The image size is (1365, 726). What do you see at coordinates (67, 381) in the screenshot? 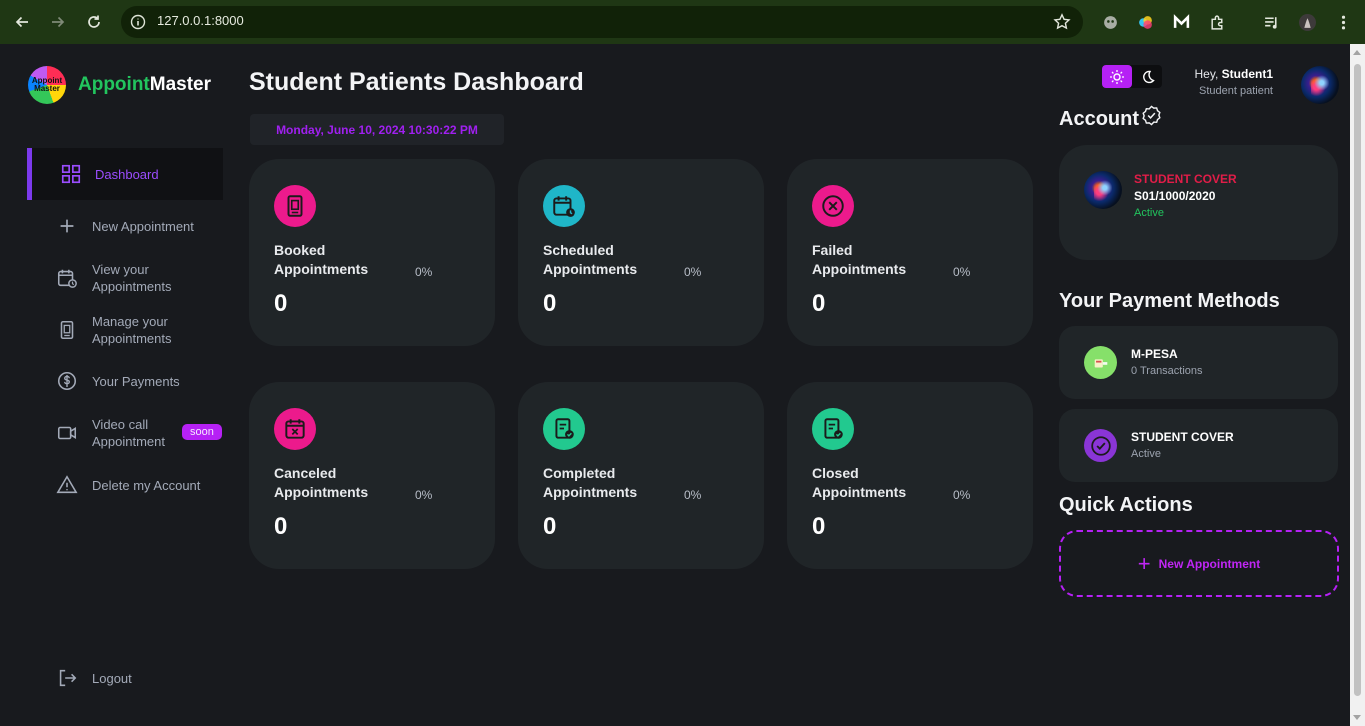
I see `dollar-icon` at bounding box center [67, 381].